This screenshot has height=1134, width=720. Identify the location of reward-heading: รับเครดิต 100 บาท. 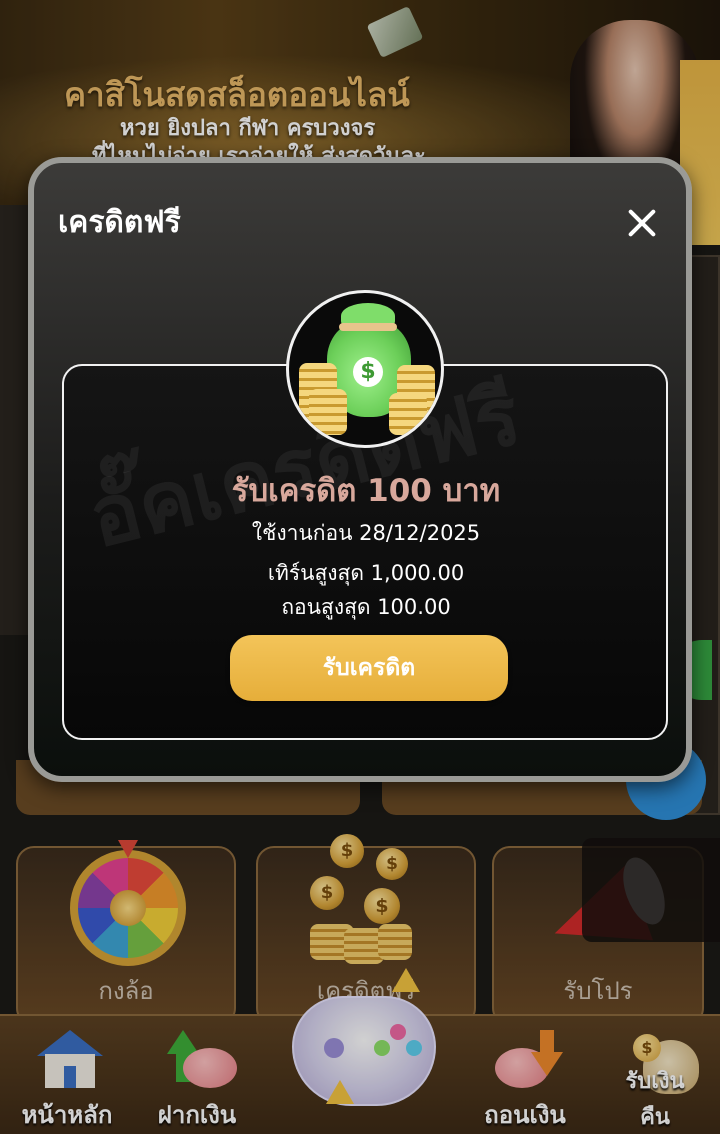
(366, 491).